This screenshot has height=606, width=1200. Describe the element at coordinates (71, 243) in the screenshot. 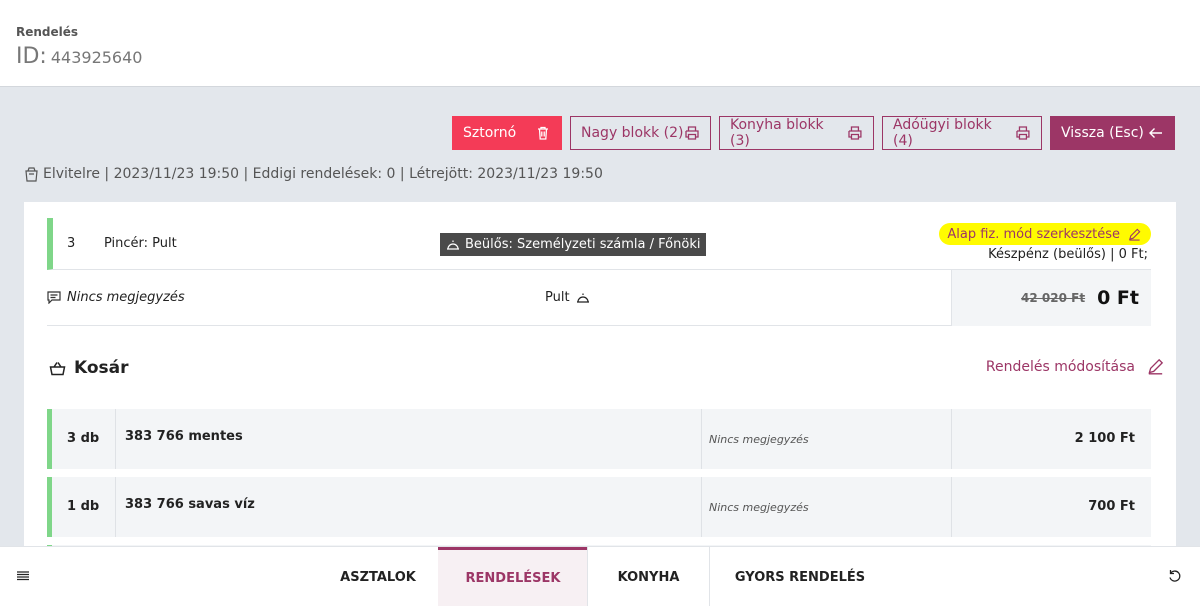

I see `table-number: 3` at that location.